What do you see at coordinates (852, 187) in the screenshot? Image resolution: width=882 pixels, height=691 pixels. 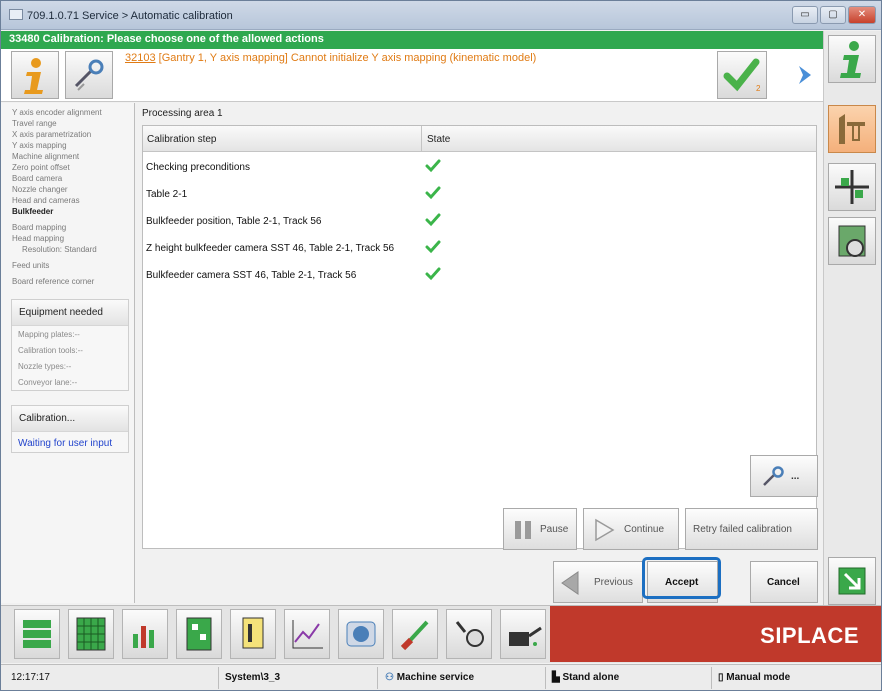 I see `alignment-side-button` at bounding box center [852, 187].